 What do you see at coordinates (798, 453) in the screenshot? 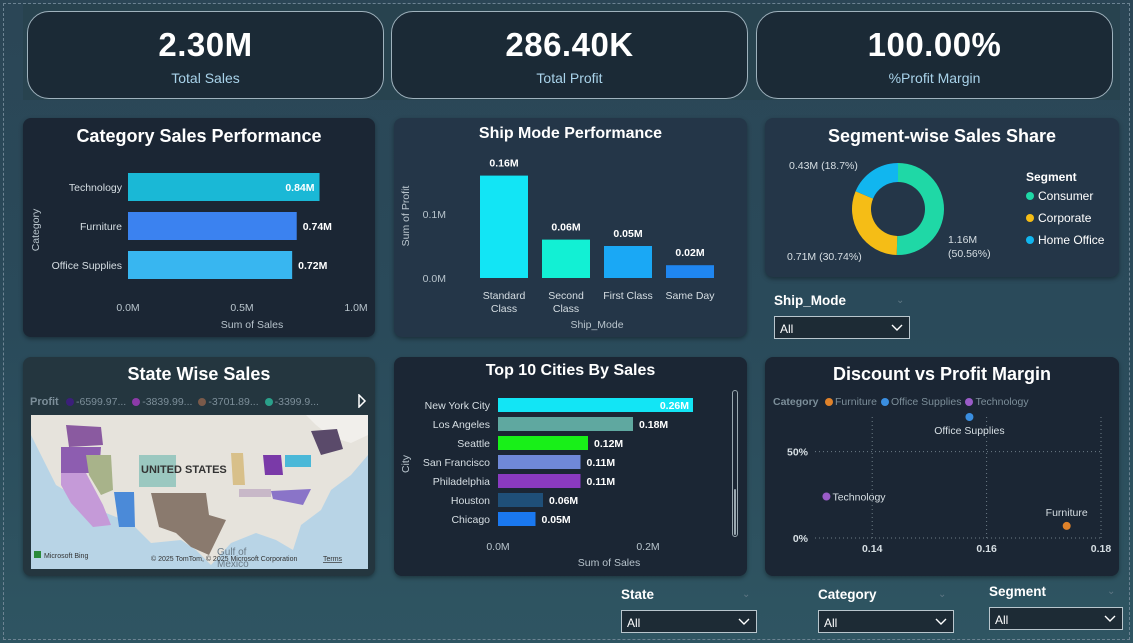
I see `y-tick-label: 50%` at bounding box center [798, 453].